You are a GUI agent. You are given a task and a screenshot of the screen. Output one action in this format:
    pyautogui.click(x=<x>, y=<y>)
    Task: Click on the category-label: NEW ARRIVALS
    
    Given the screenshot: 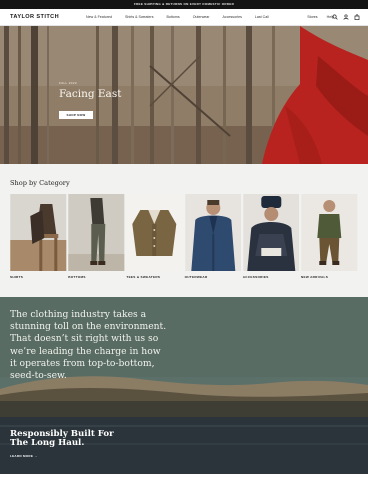 What is the action you would take?
    pyautogui.click(x=314, y=277)
    